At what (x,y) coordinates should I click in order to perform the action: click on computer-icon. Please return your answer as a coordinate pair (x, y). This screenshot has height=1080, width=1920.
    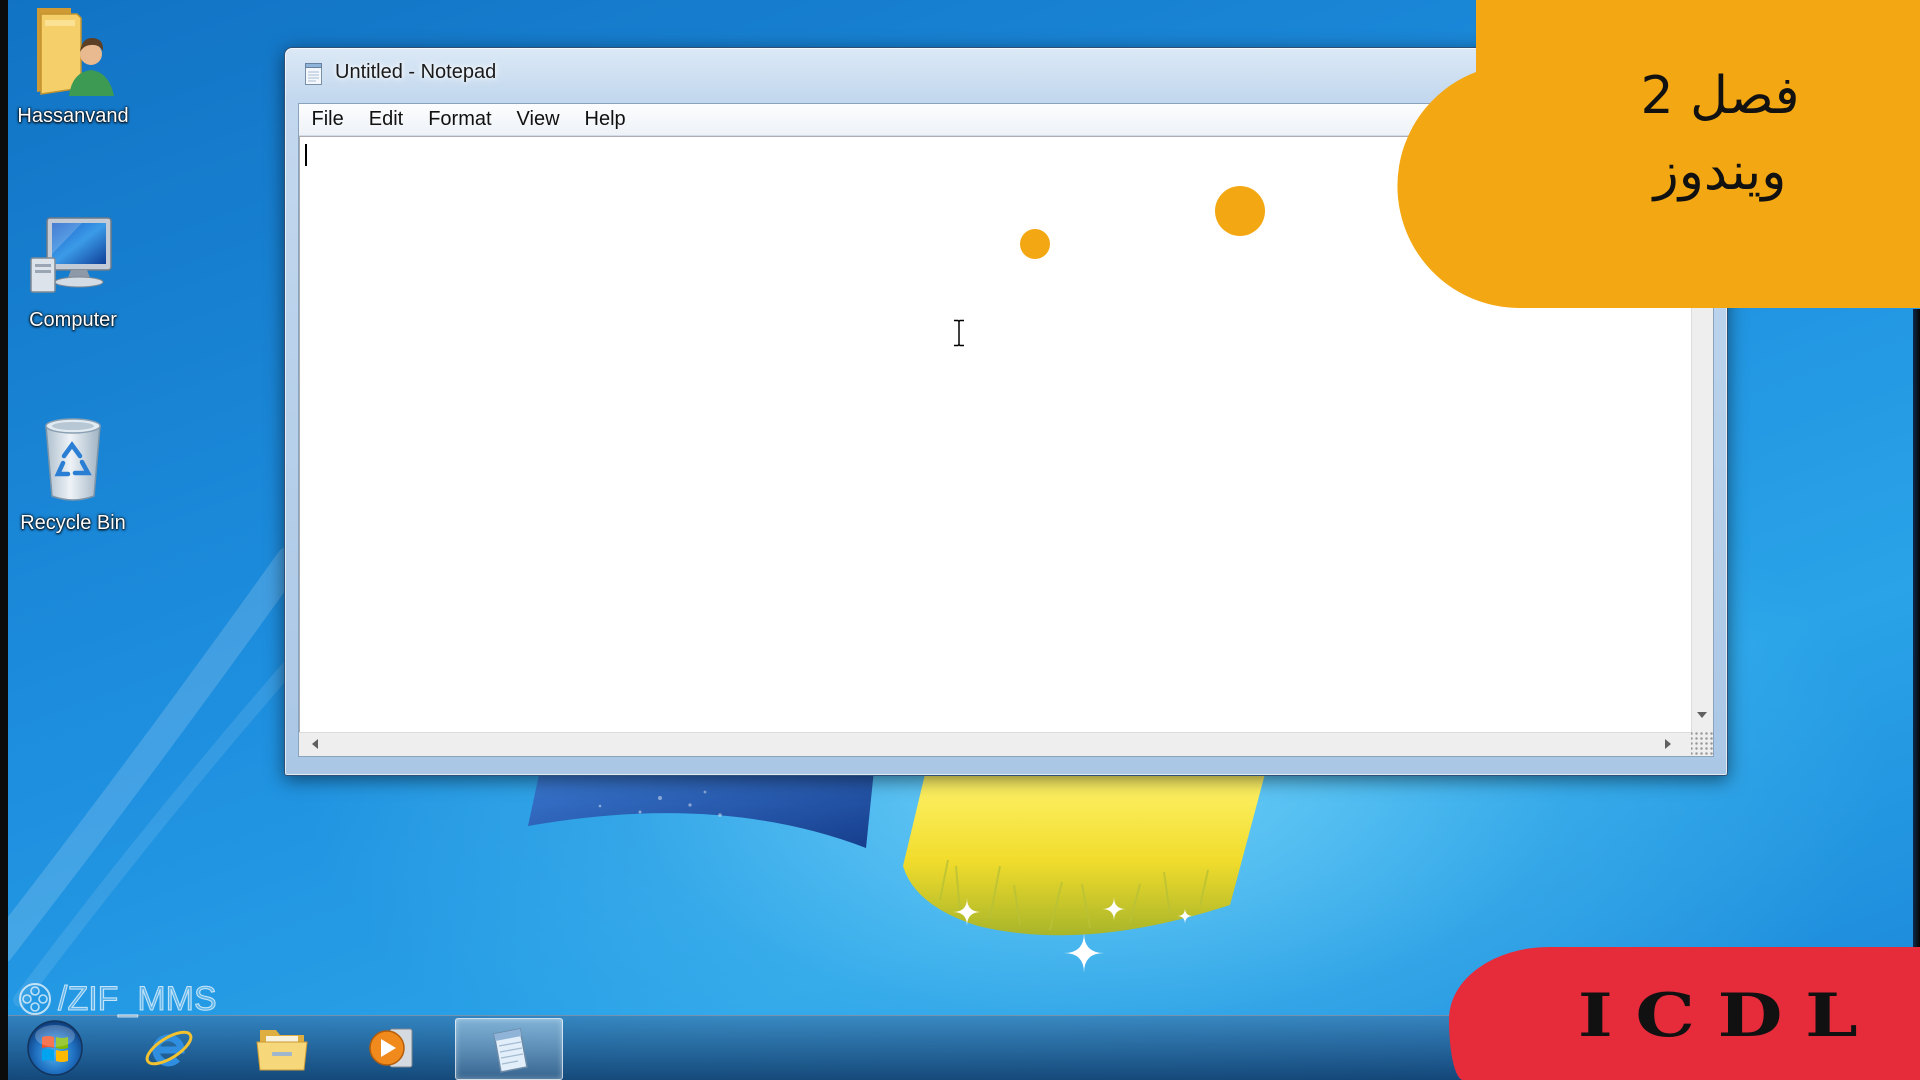
    Looking at the image, I should click on (71, 255).